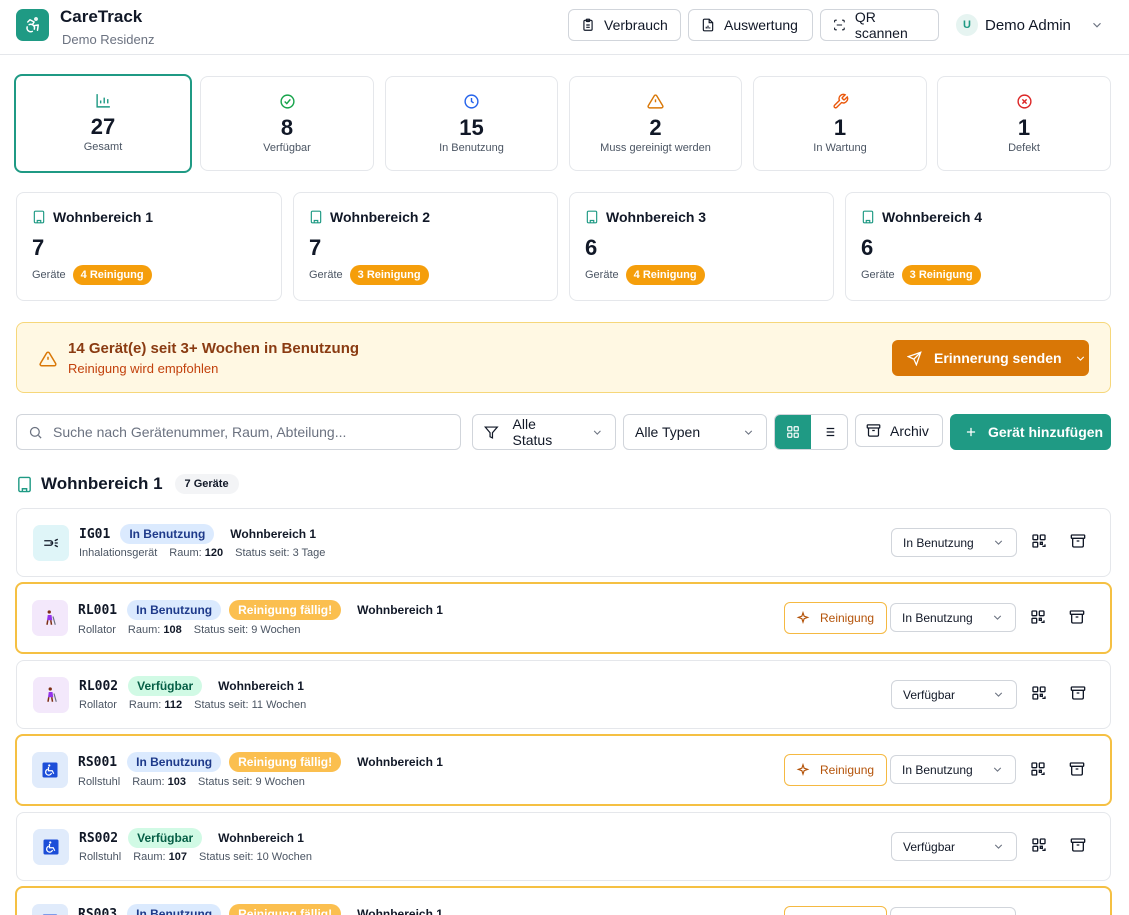  I want to click on stat-card-total: 27 Gesamt, so click(103, 123).